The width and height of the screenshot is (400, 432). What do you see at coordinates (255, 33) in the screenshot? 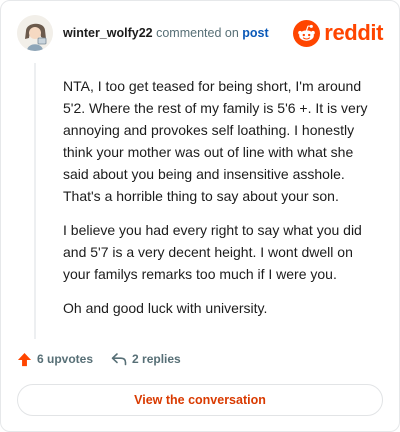
I see `post-link: post` at bounding box center [255, 33].